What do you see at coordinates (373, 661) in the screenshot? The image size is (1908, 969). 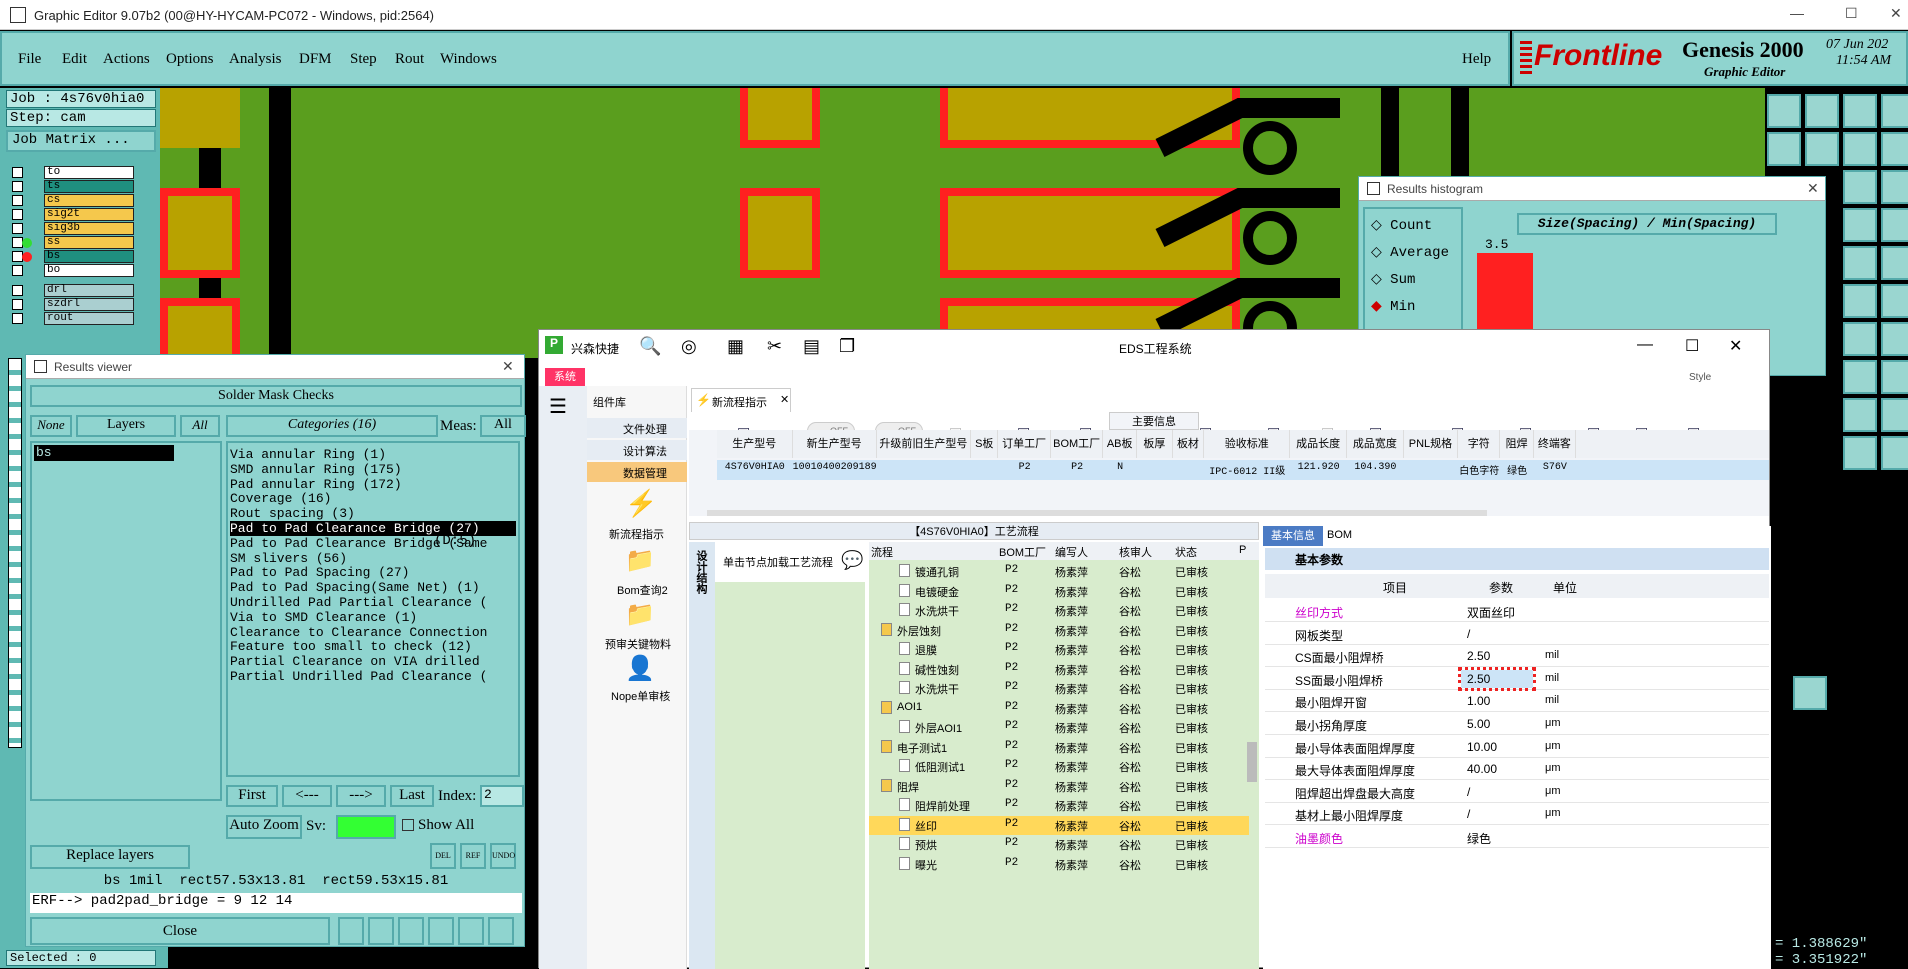 I see `category-item: Partial Clearance on VIA drilled` at bounding box center [373, 661].